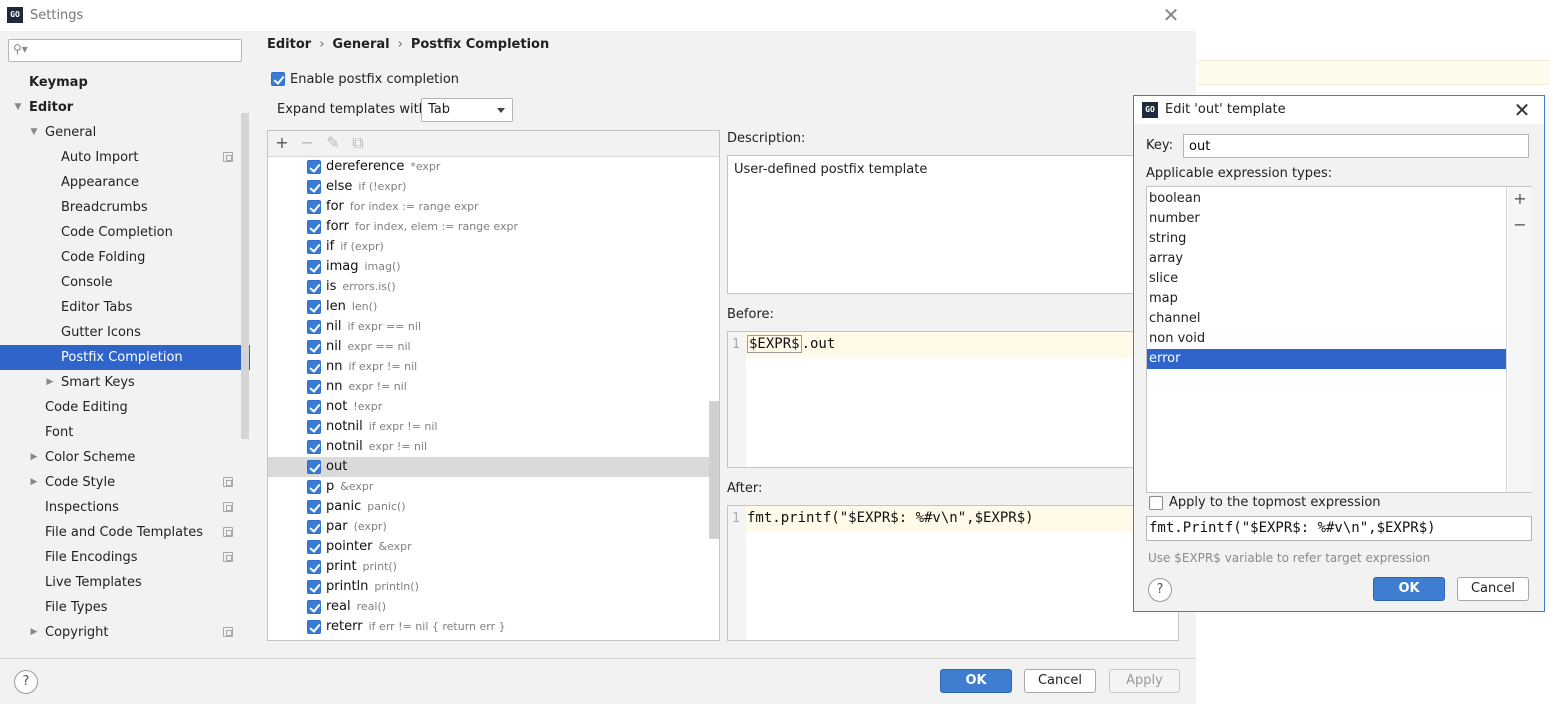 The width and height of the screenshot is (1550, 704). What do you see at coordinates (125, 432) in the screenshot?
I see `sidebar-item: Font` at bounding box center [125, 432].